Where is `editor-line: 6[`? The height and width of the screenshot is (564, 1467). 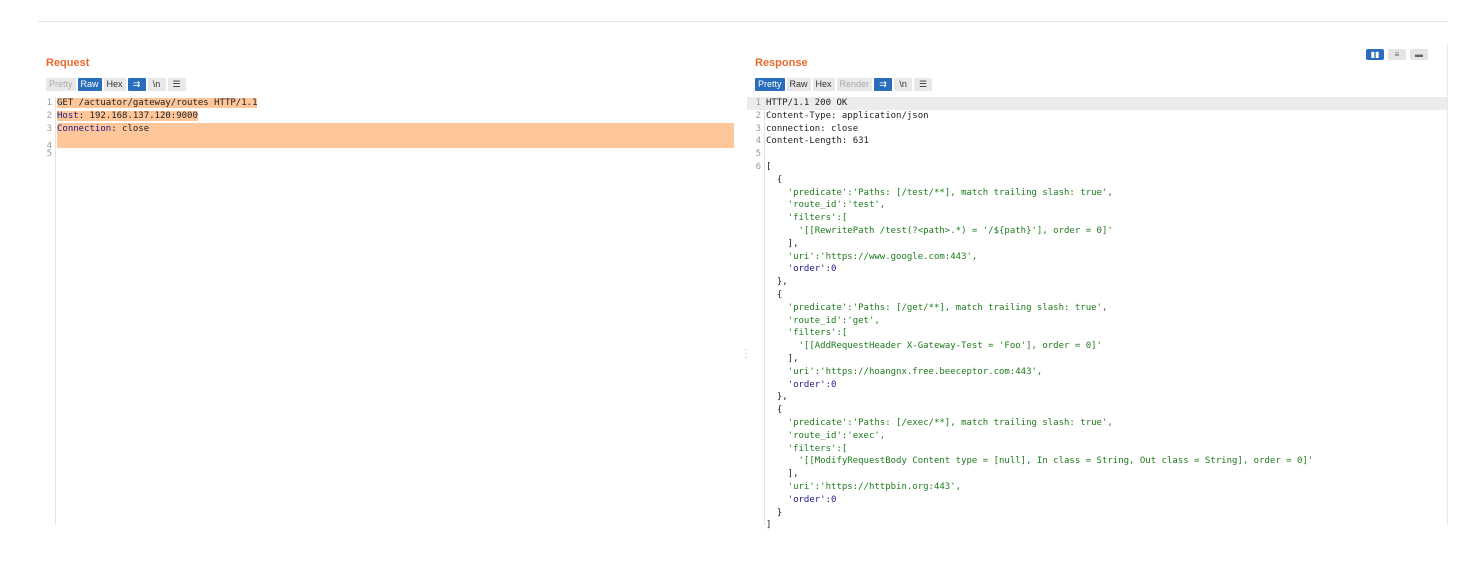
editor-line: 6[ is located at coordinates (763, 166).